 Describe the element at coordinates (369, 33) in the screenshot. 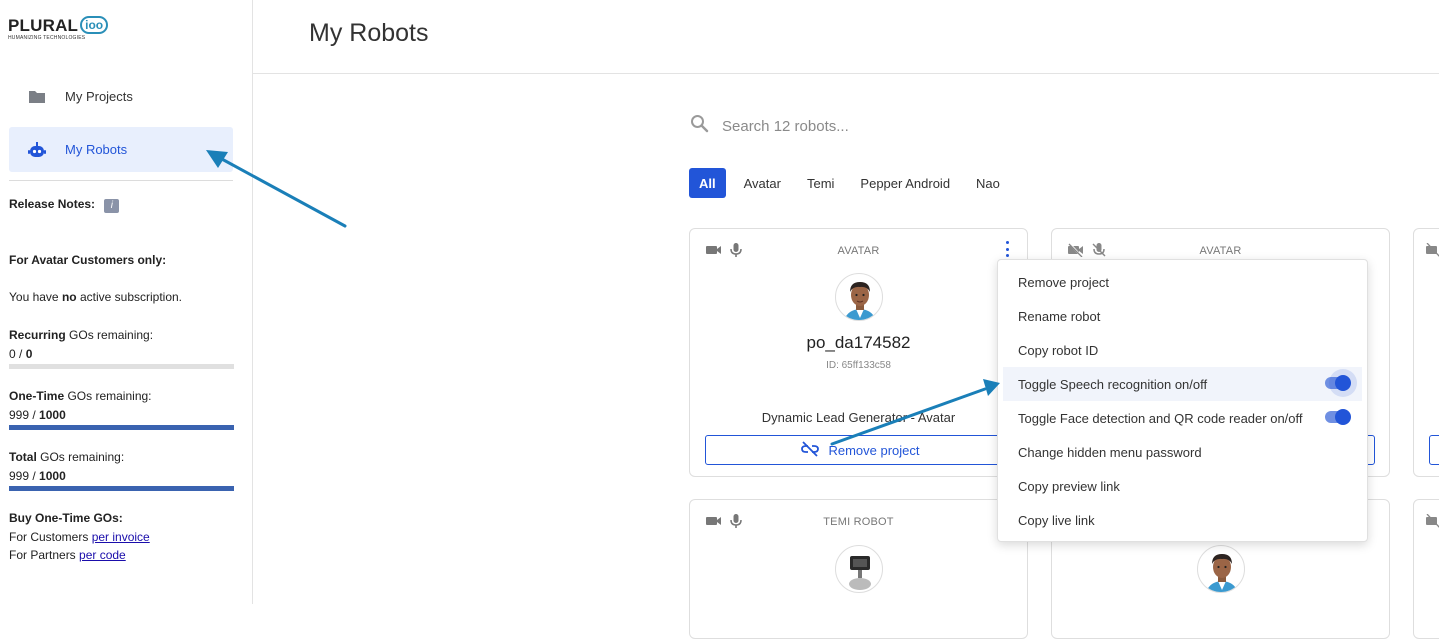

I see `page-title: My Robots` at that location.